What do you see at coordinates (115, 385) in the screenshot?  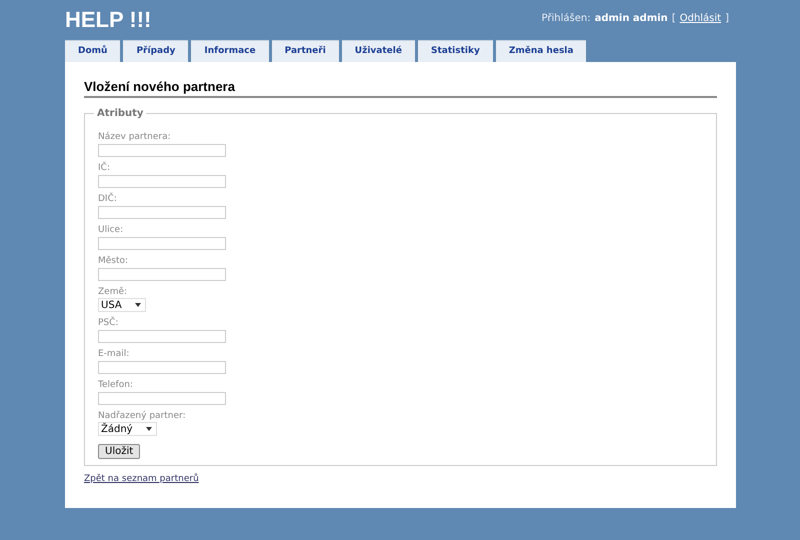 I see `field-label: Telefon:` at bounding box center [115, 385].